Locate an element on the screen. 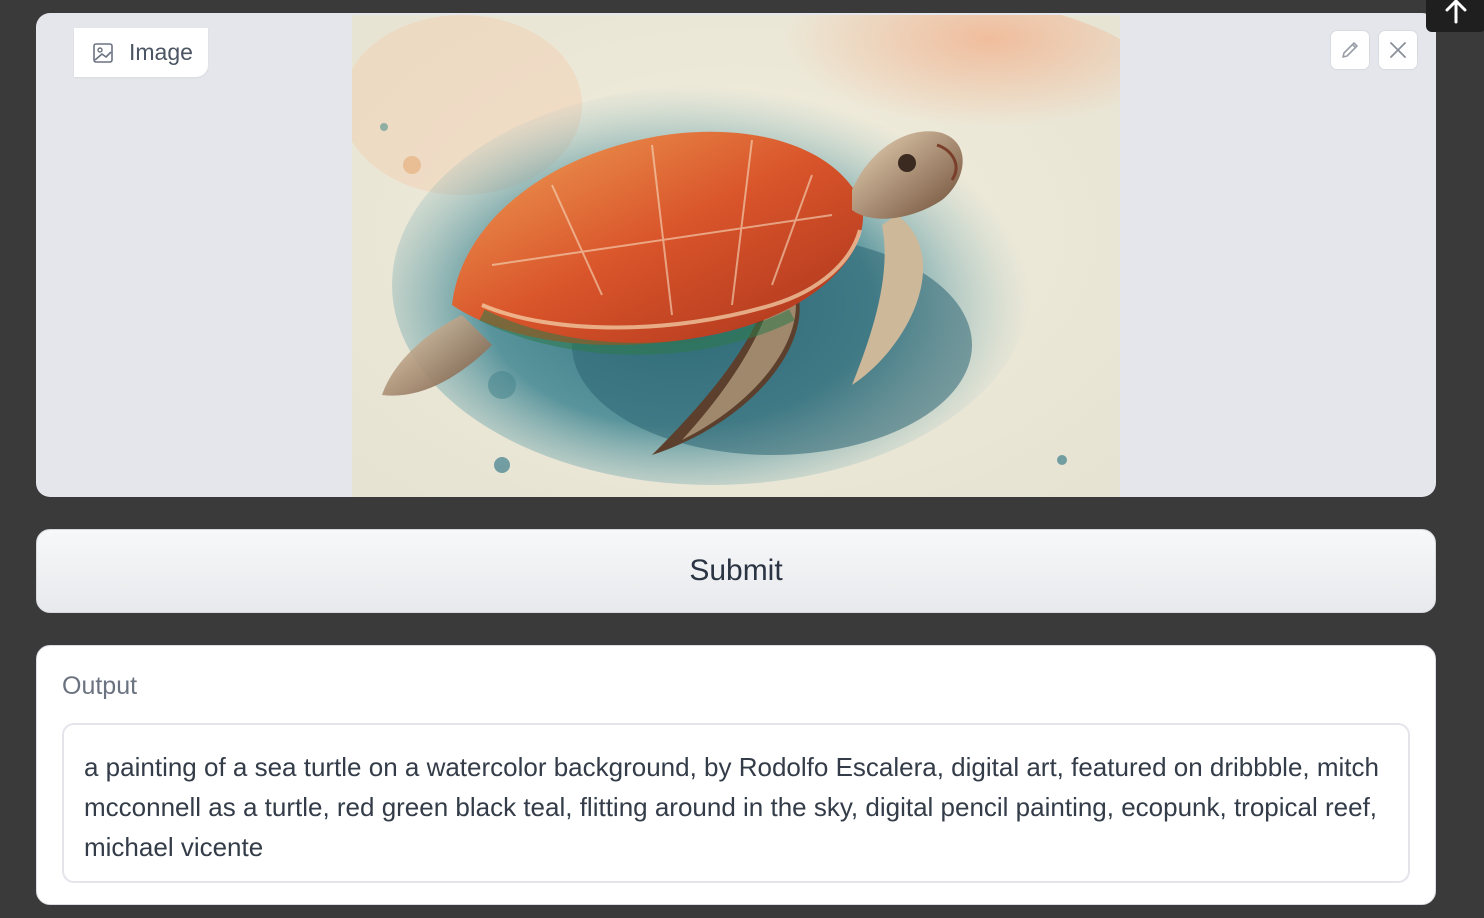  image-label-text: Image is located at coordinates (161, 52).